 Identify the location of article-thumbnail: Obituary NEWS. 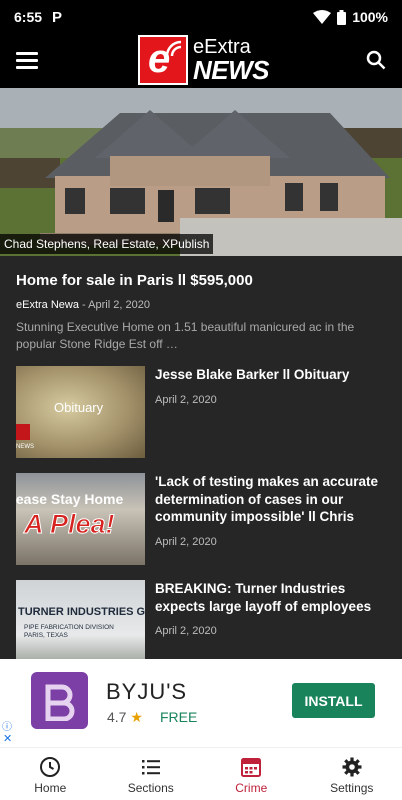
(80, 412).